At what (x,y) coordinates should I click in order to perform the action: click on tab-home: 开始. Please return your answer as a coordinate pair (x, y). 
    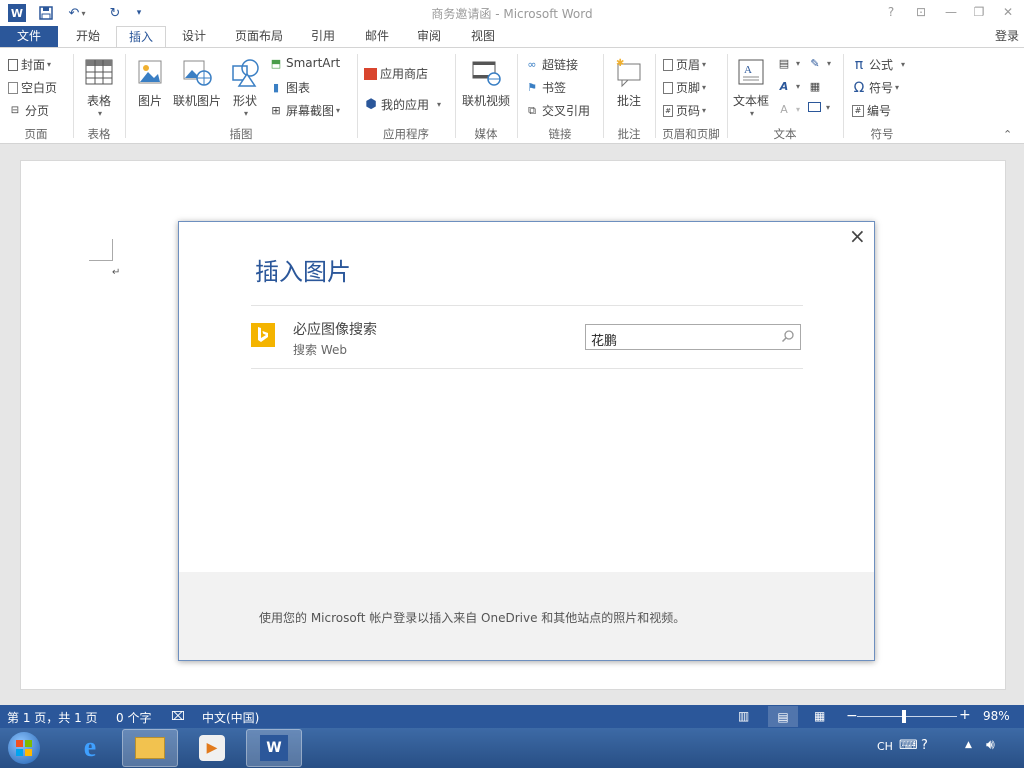
    Looking at the image, I should click on (88, 37).